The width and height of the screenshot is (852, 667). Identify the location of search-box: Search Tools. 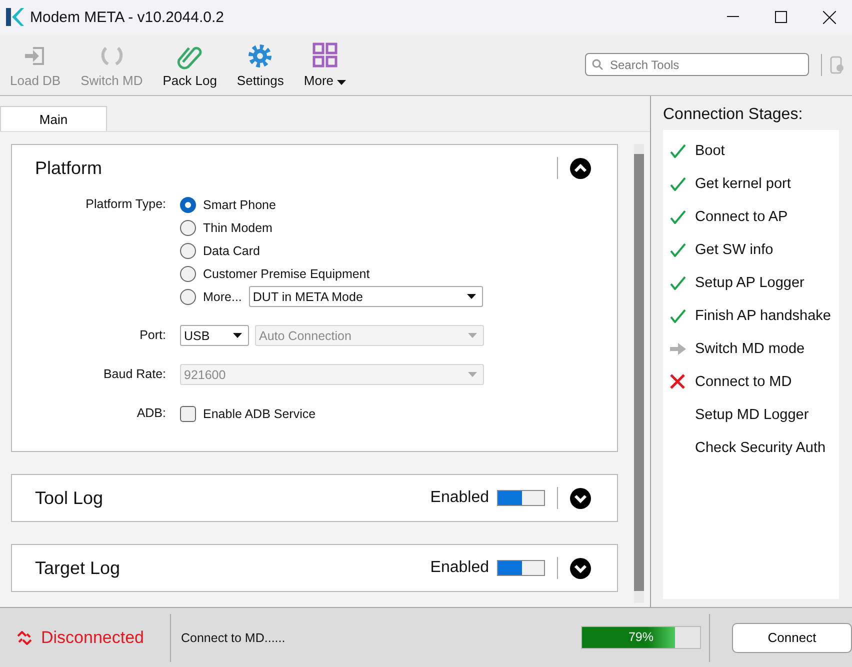
(697, 64).